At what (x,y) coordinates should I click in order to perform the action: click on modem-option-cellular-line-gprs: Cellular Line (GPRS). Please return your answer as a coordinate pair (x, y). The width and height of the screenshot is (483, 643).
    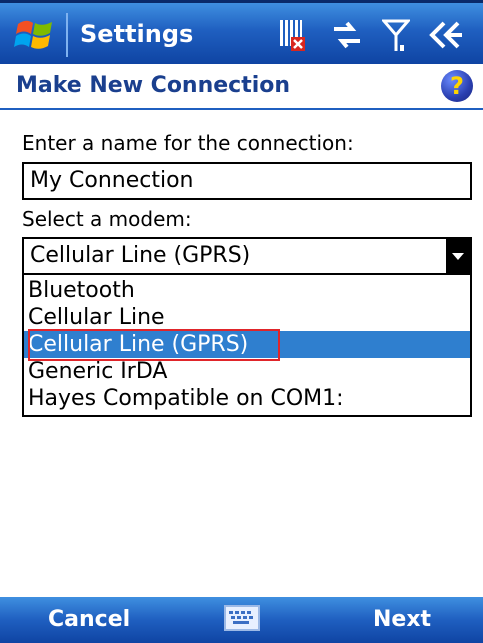
    Looking at the image, I should click on (247, 344).